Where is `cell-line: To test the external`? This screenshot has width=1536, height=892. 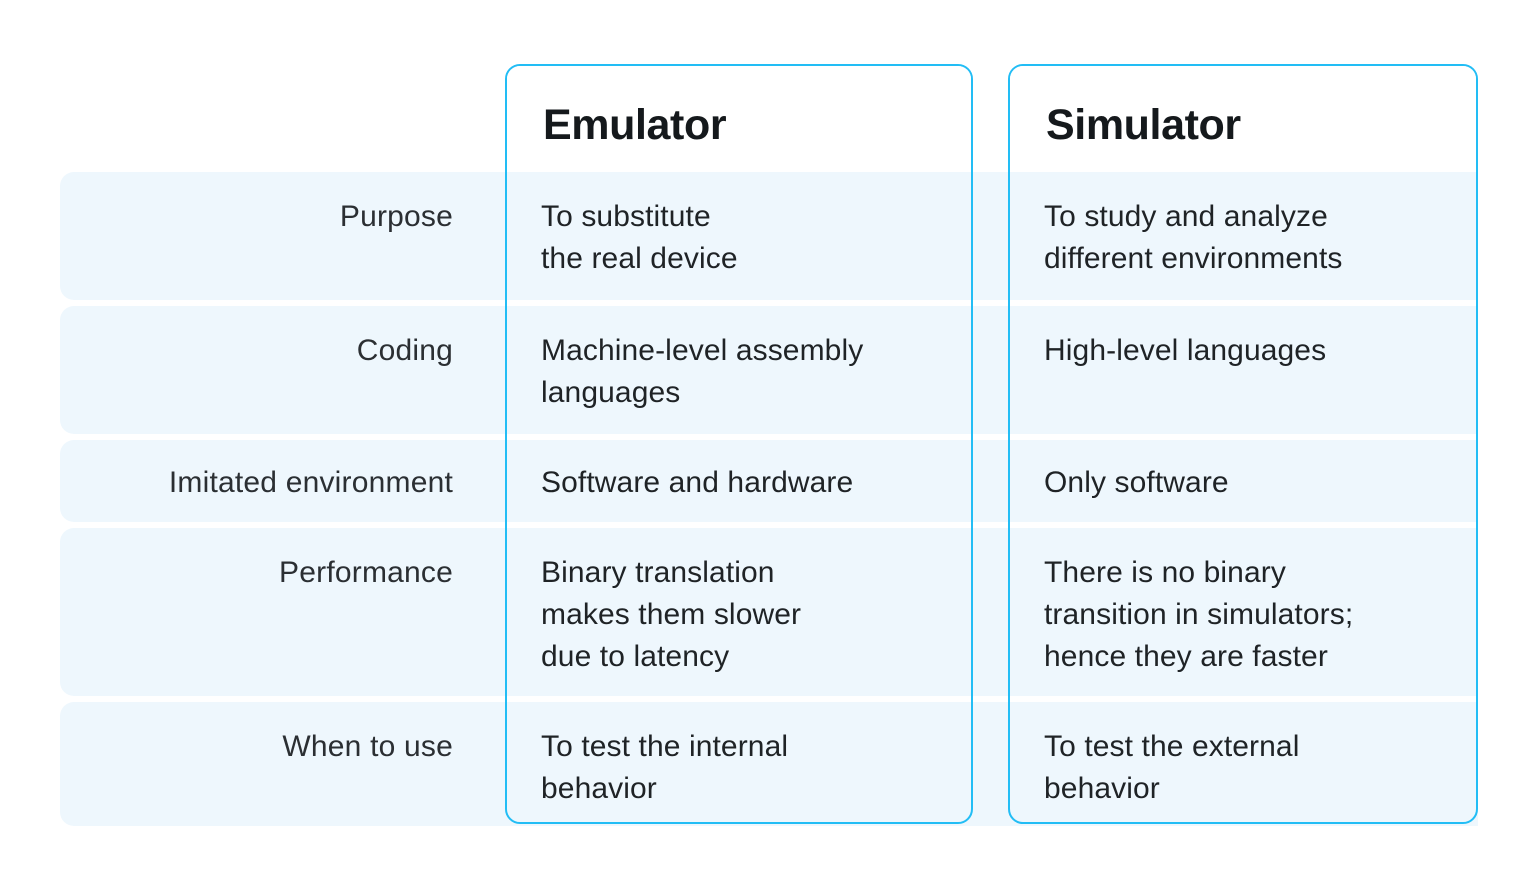 cell-line: To test the external is located at coordinates (1172, 746).